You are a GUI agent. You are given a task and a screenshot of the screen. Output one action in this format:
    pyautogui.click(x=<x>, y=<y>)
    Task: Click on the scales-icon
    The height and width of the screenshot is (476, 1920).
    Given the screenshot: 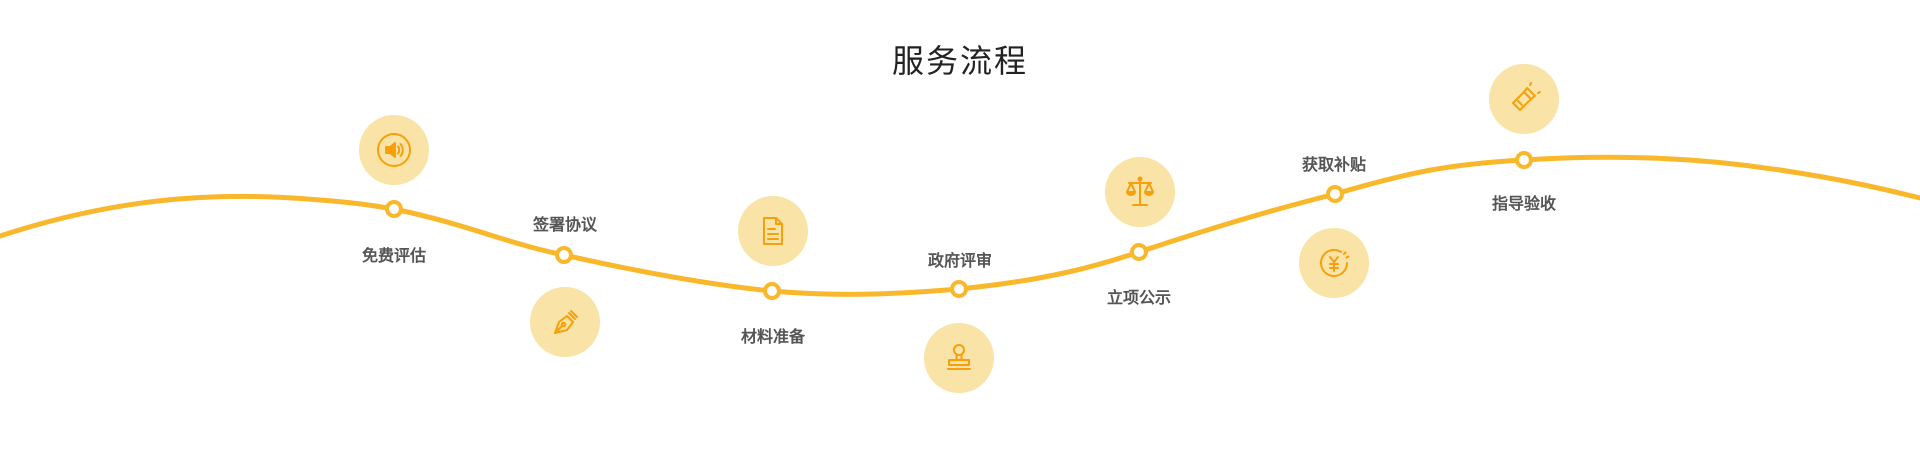 What is the action you would take?
    pyautogui.click(x=1140, y=191)
    